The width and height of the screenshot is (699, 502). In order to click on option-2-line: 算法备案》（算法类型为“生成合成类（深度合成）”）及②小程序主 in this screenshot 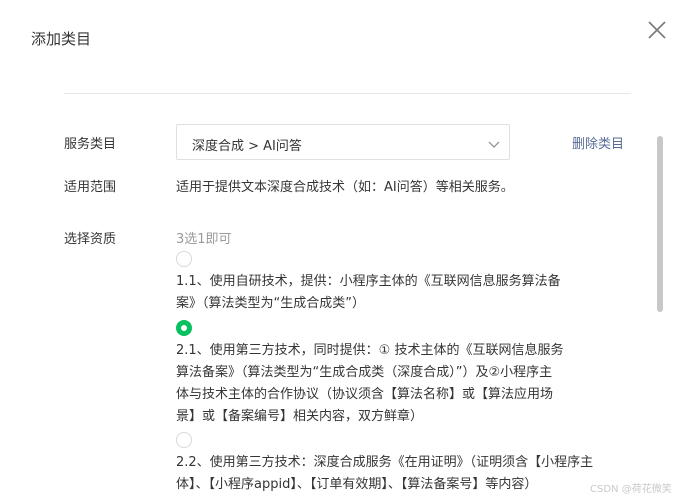, I will do `click(364, 372)`.